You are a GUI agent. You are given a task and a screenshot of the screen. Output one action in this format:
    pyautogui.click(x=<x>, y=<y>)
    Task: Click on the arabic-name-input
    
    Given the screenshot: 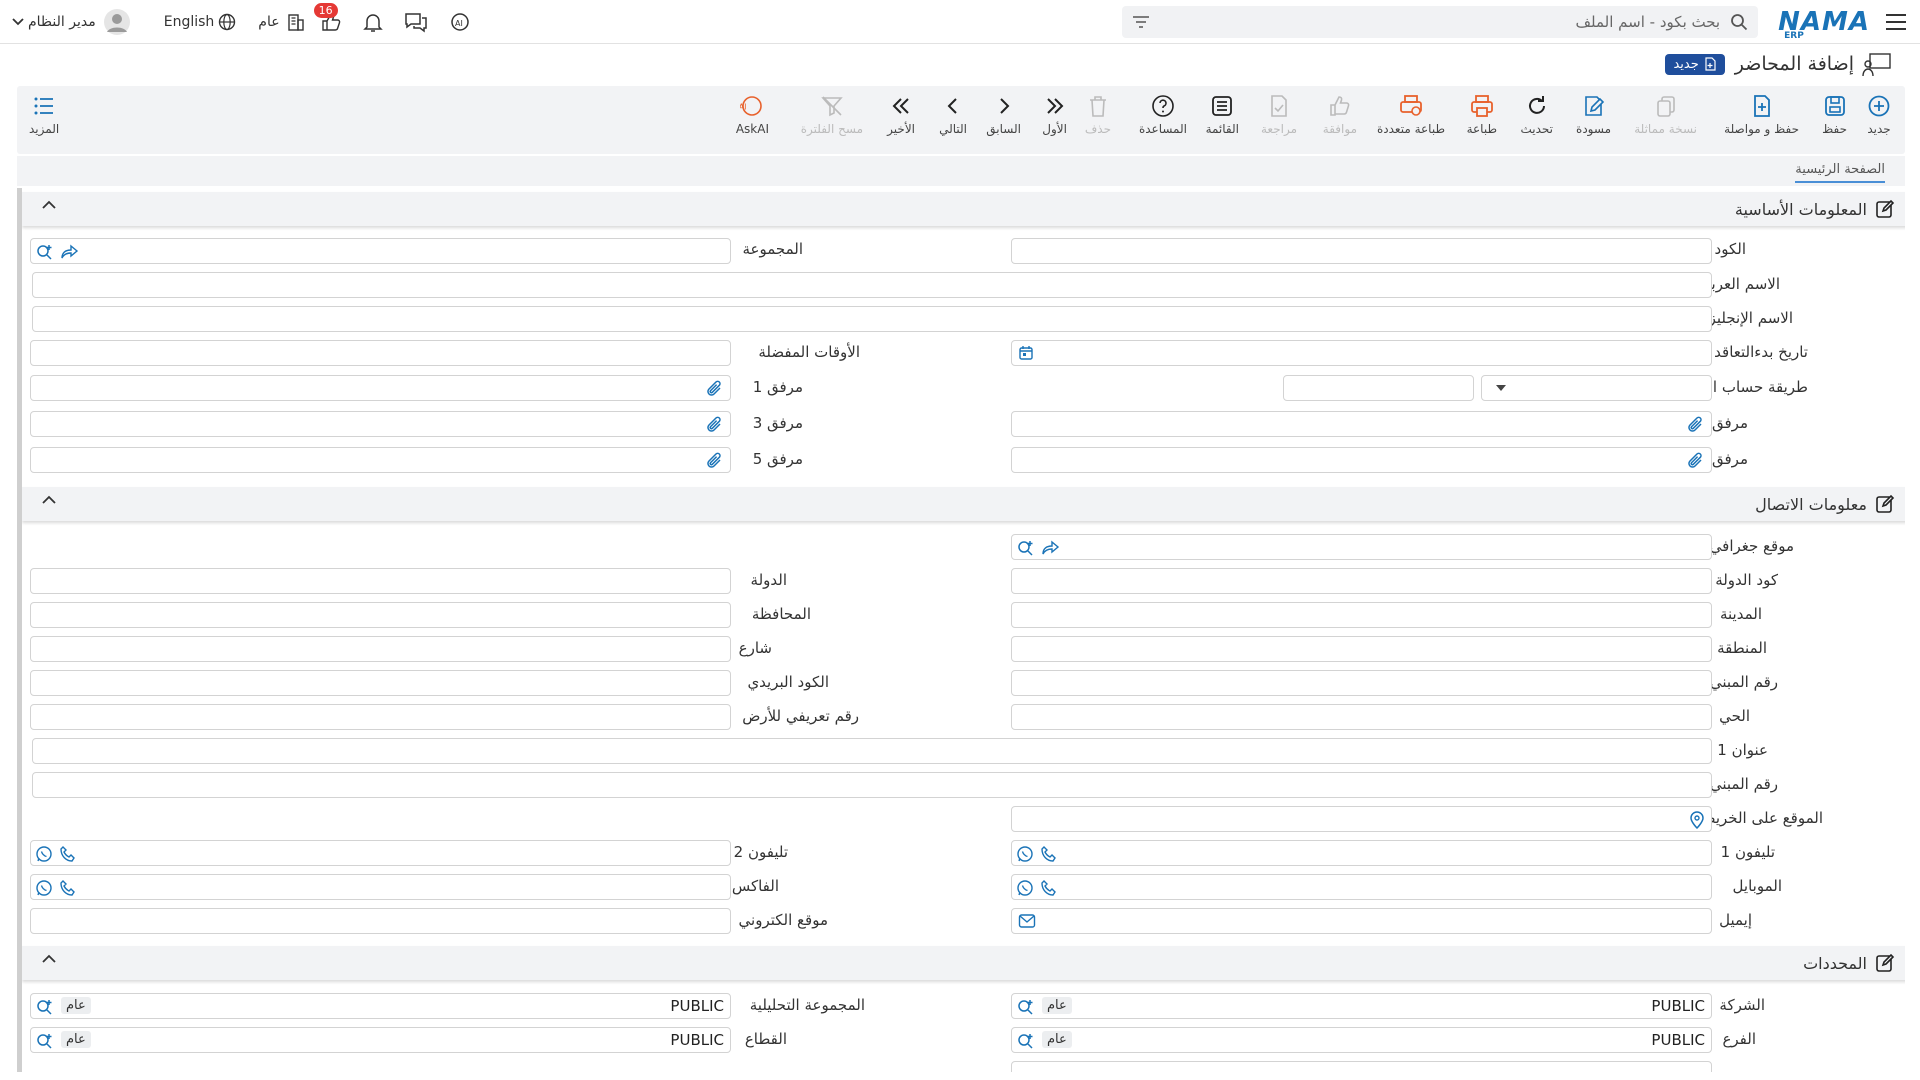 What is the action you would take?
    pyautogui.click(x=872, y=285)
    